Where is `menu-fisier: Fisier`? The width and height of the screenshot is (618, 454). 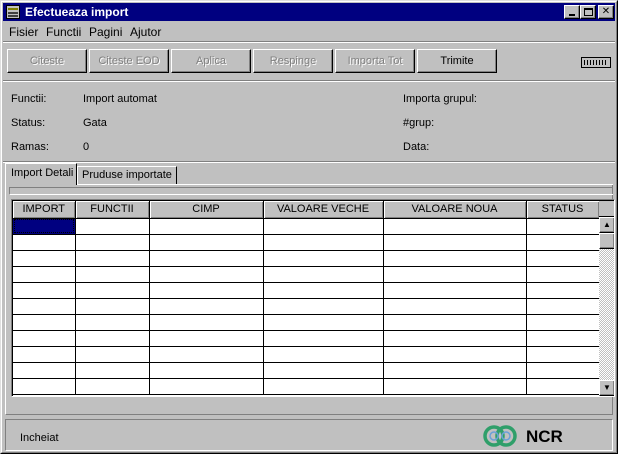 menu-fisier: Fisier is located at coordinates (23, 32).